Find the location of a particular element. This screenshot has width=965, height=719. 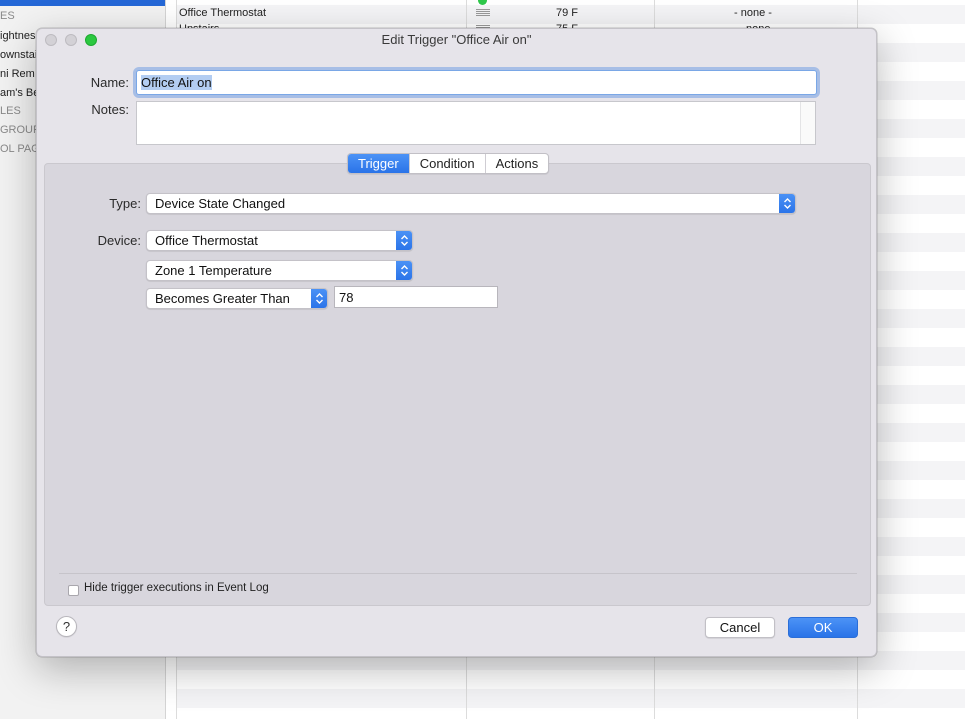

name-input-selected-text: Office Air on is located at coordinates (176, 82).